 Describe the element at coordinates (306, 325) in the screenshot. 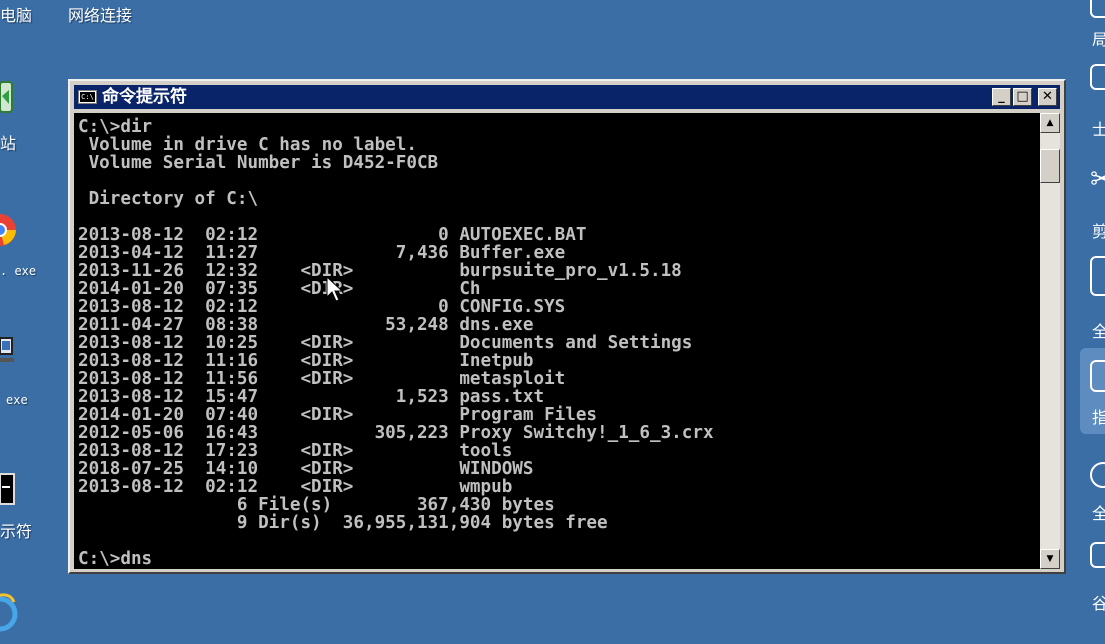

I see `console-line: 2011-04-27 08:38 53,248 dns.exe` at that location.